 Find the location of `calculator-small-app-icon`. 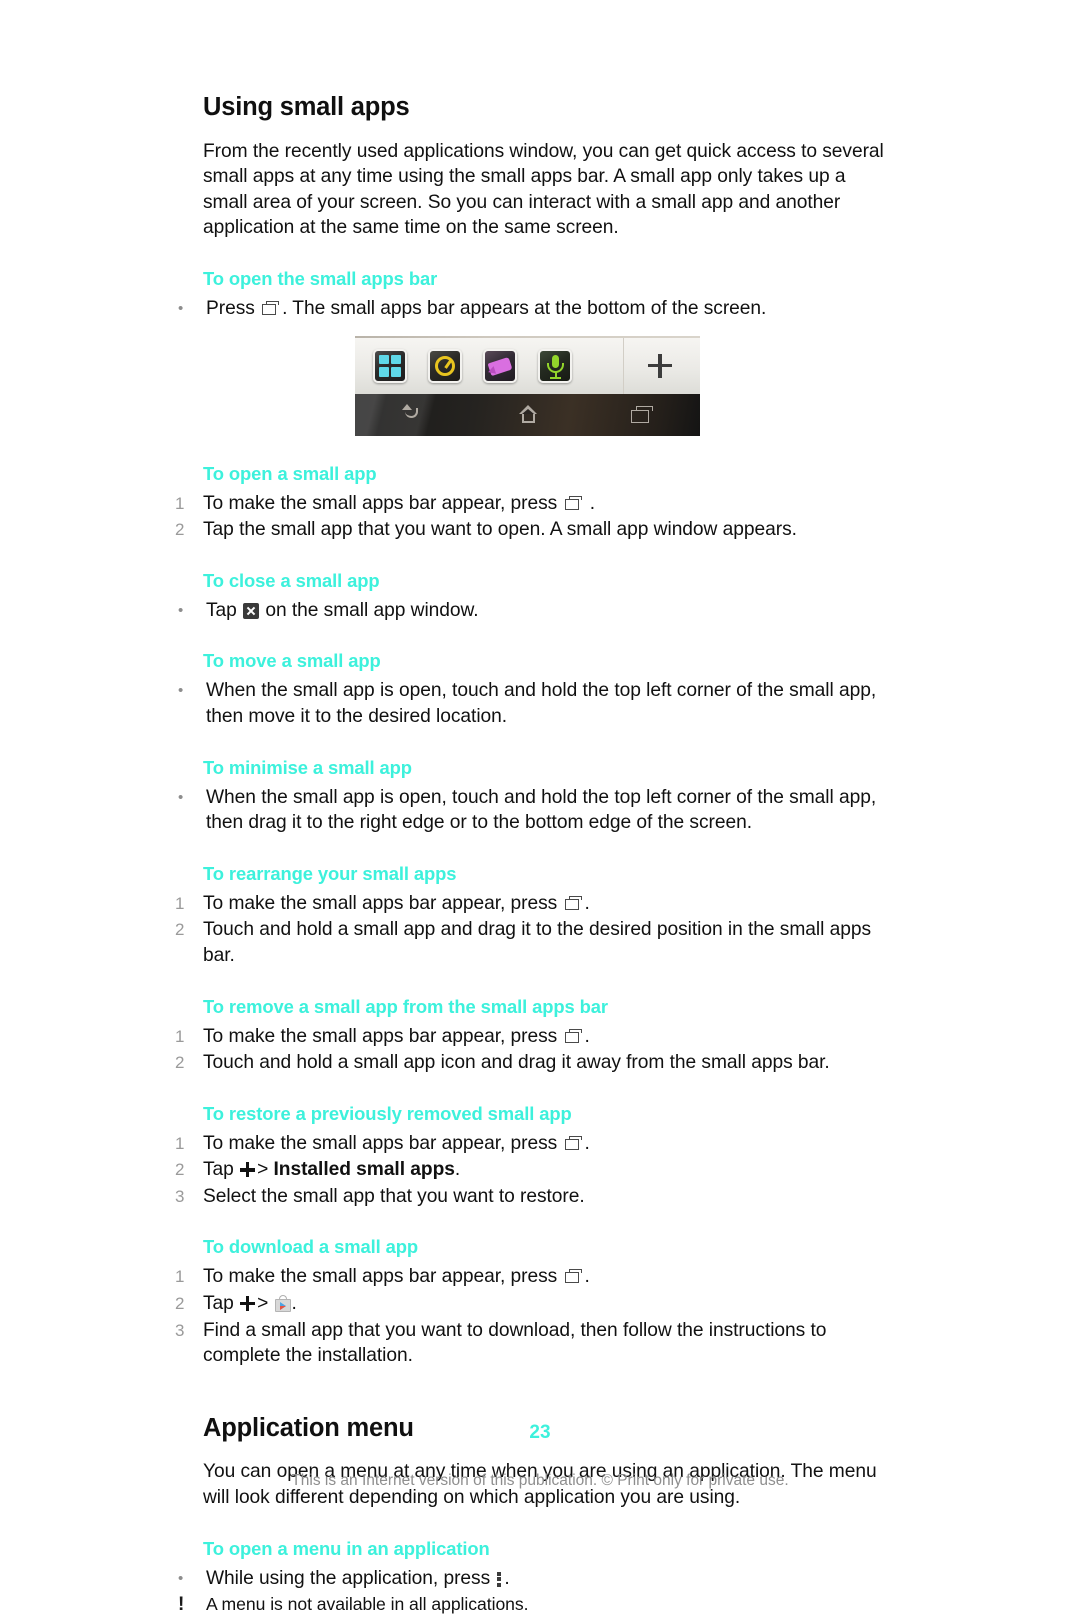

calculator-small-app-icon is located at coordinates (390, 365).